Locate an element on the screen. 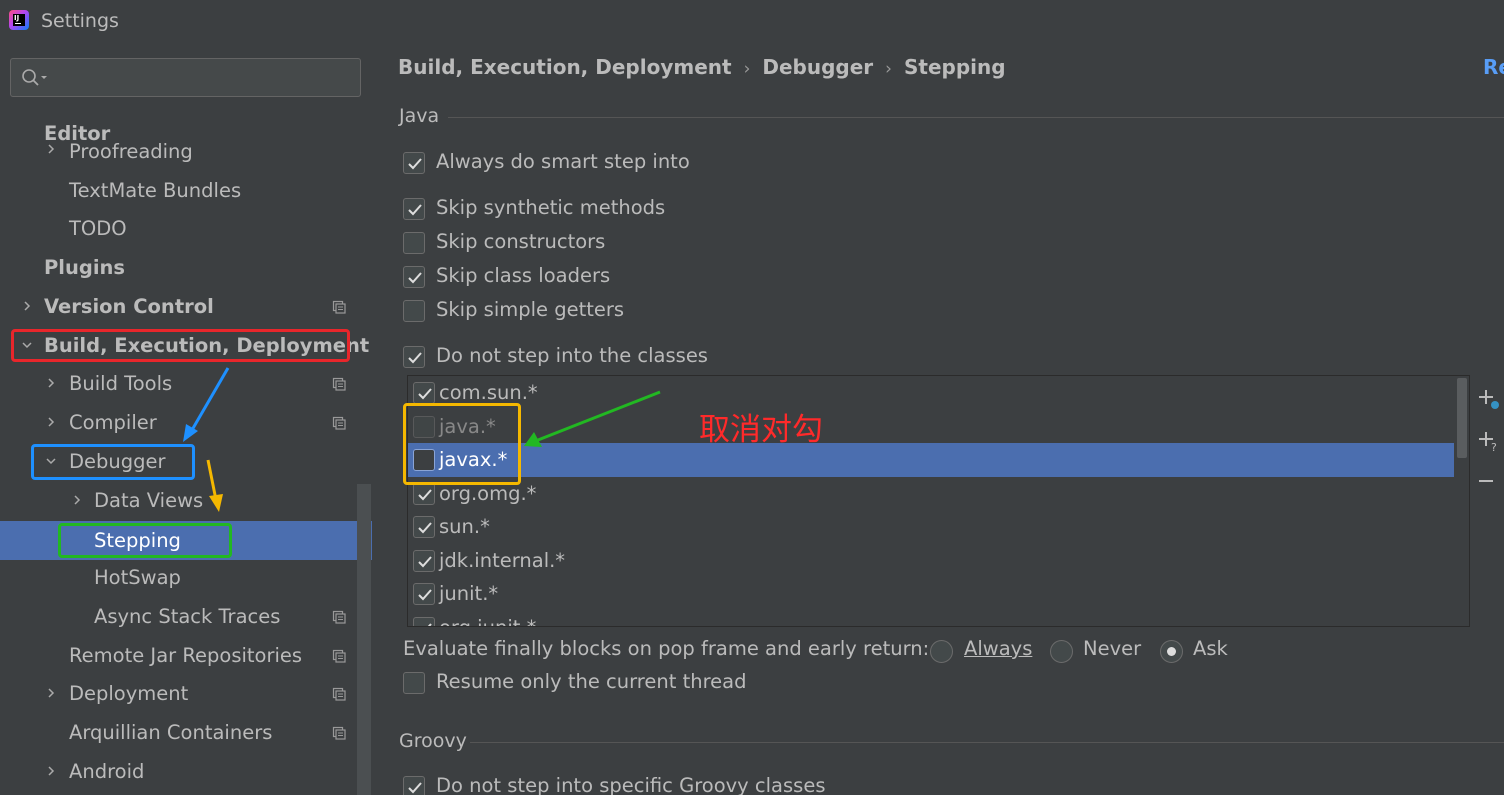 The width and height of the screenshot is (1504, 795). remove-icon is located at coordinates (1487, 482).